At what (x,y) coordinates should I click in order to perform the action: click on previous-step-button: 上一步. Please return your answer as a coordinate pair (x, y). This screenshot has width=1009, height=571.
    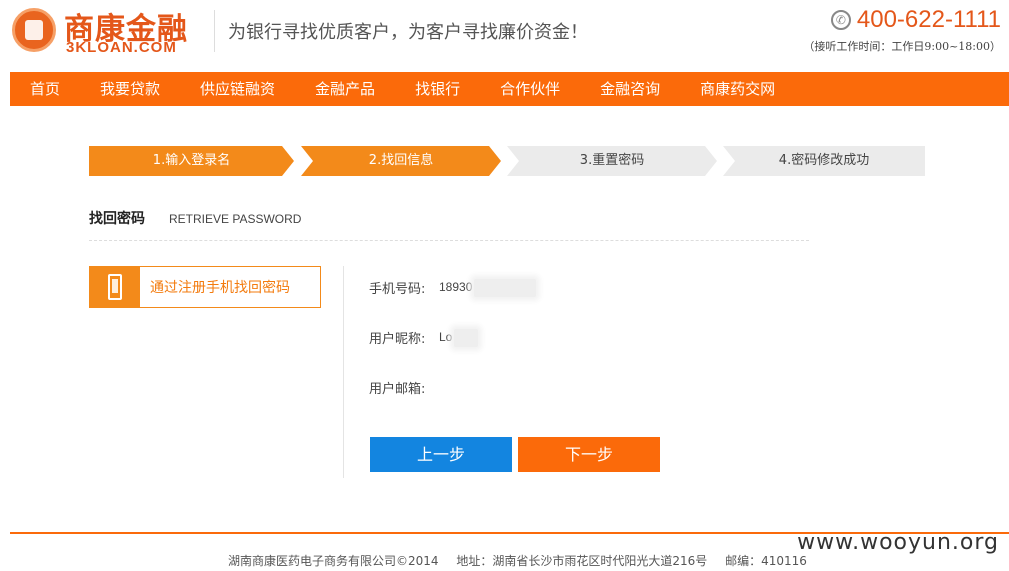
    Looking at the image, I should click on (441, 454).